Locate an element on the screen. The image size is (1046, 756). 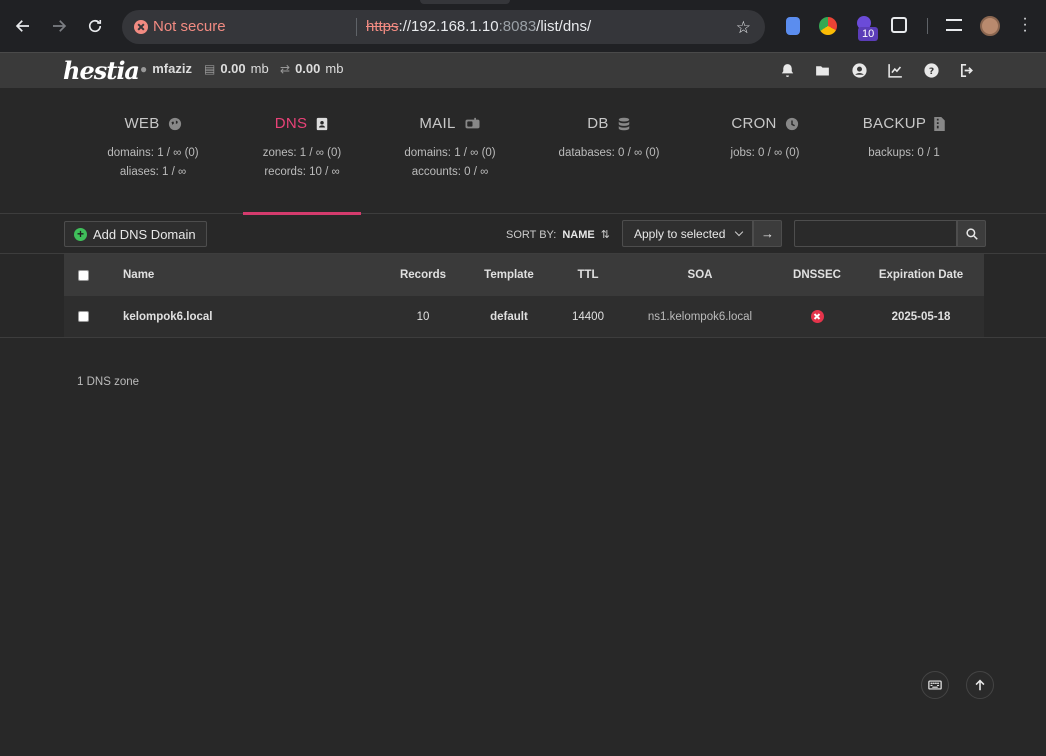
column-soa: SOA is located at coordinates (700, 275).